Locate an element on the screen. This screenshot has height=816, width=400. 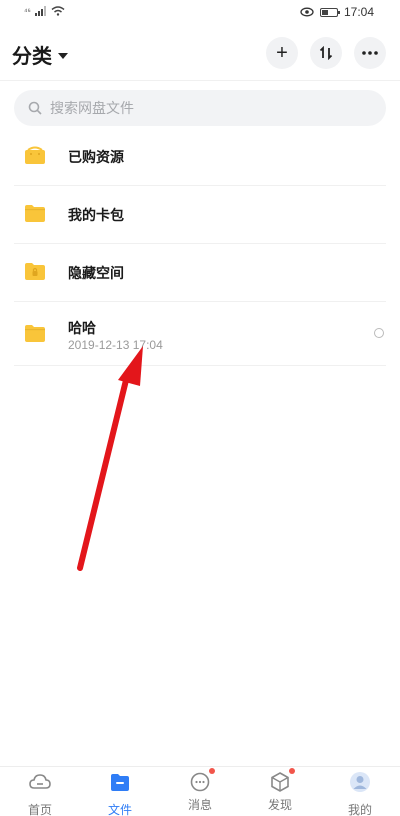
item-name: 哈哈 is located at coordinates (82, 328).